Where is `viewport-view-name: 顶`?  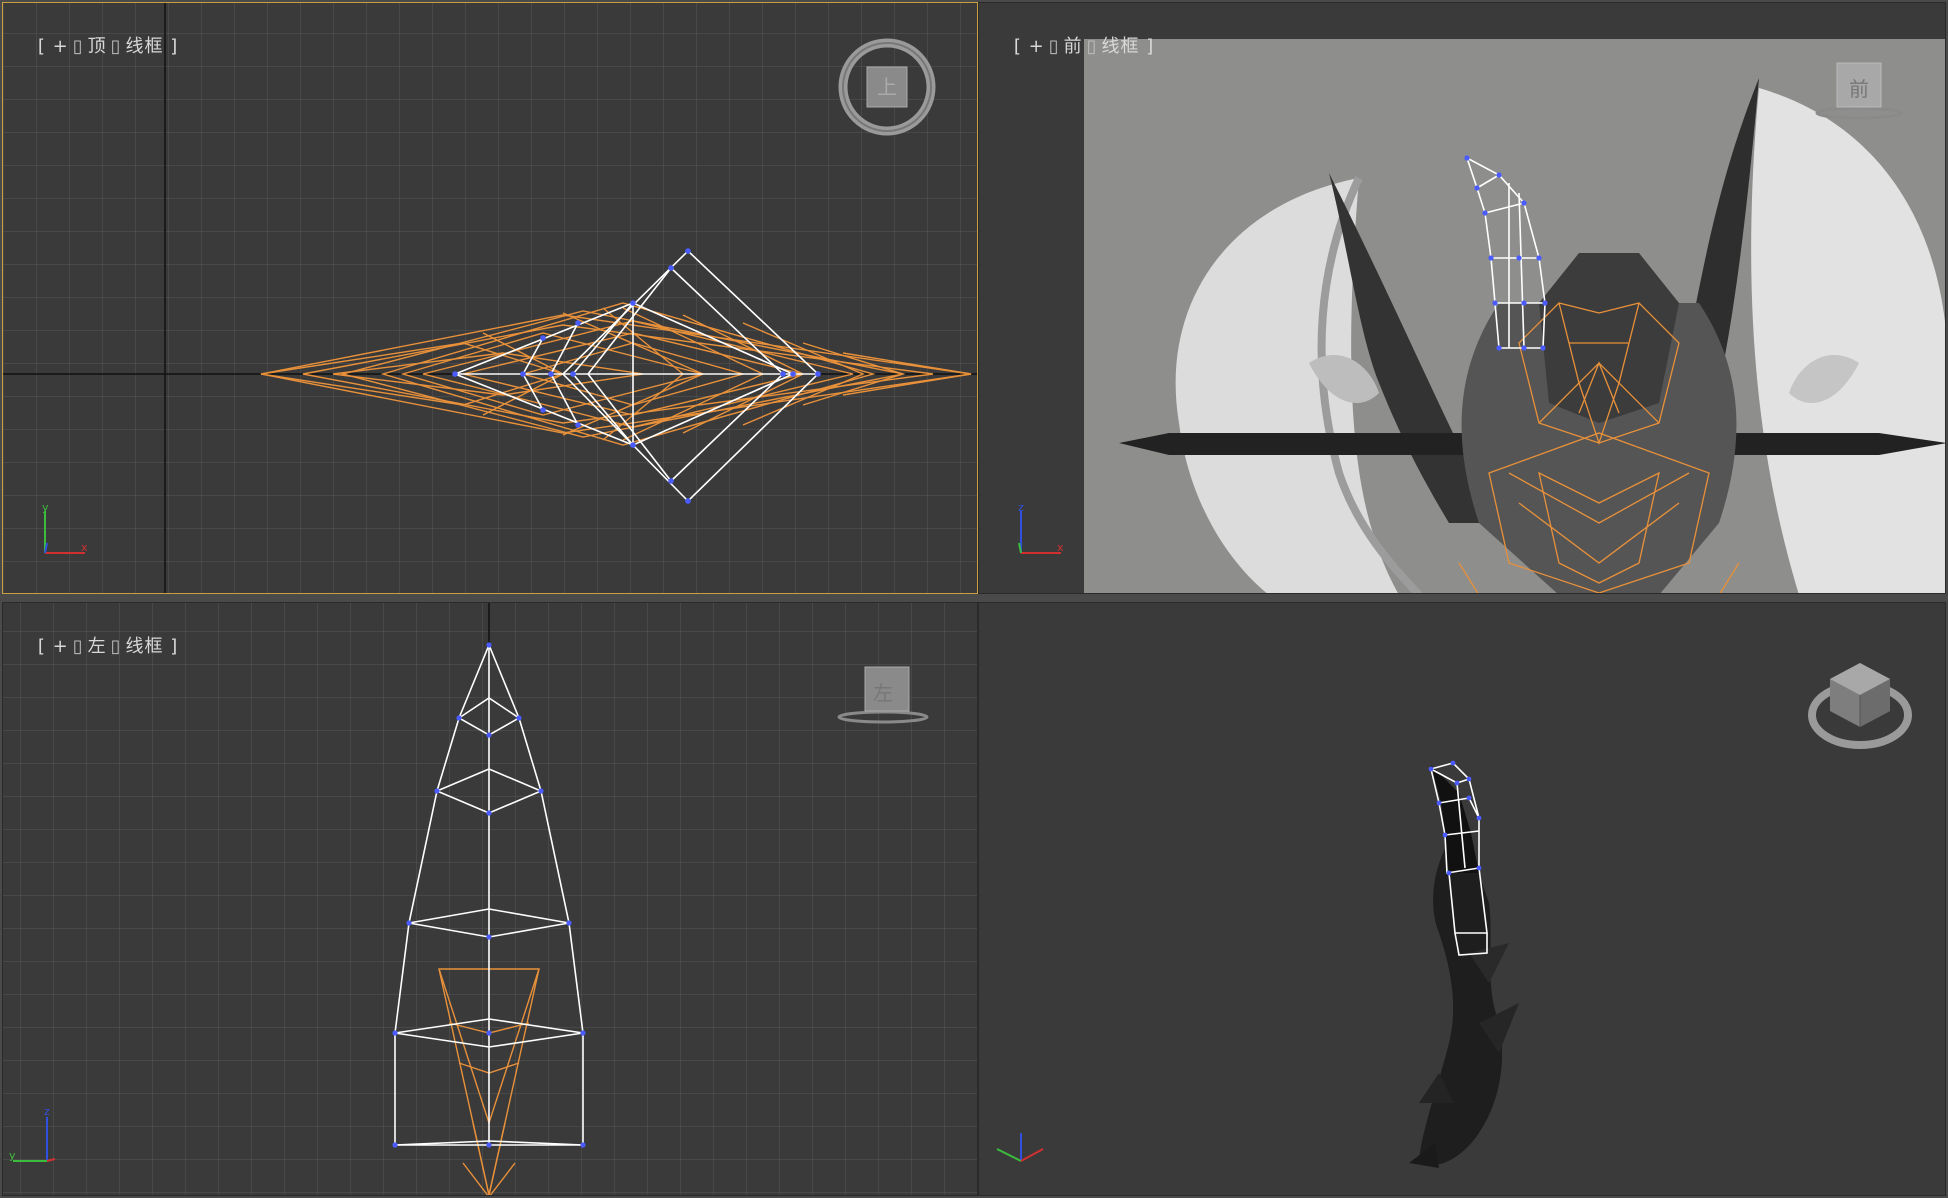
viewport-view-name: 顶 is located at coordinates (97, 46).